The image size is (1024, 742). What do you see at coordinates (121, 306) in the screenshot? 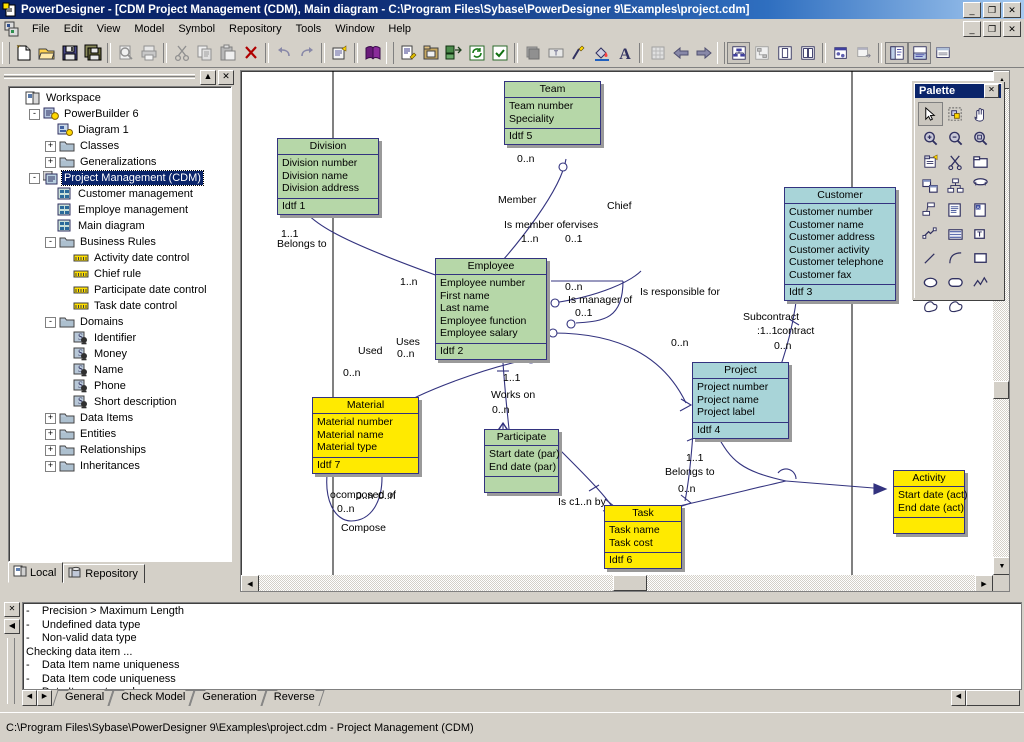
I see `tree-item-task-date-control: Task date control` at bounding box center [121, 306].